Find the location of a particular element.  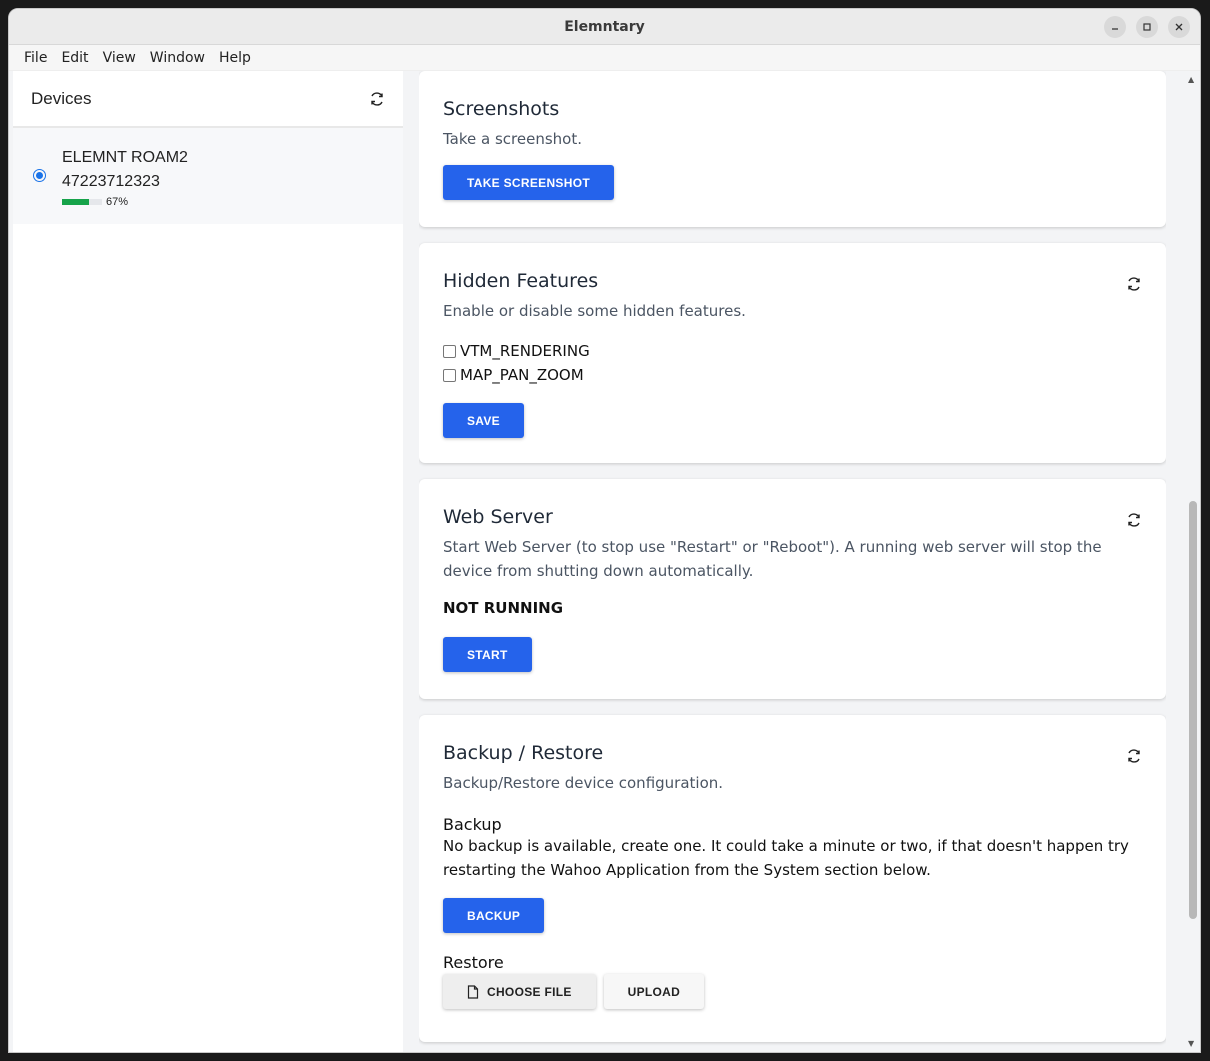

refresh-devices-button is located at coordinates (377, 99).